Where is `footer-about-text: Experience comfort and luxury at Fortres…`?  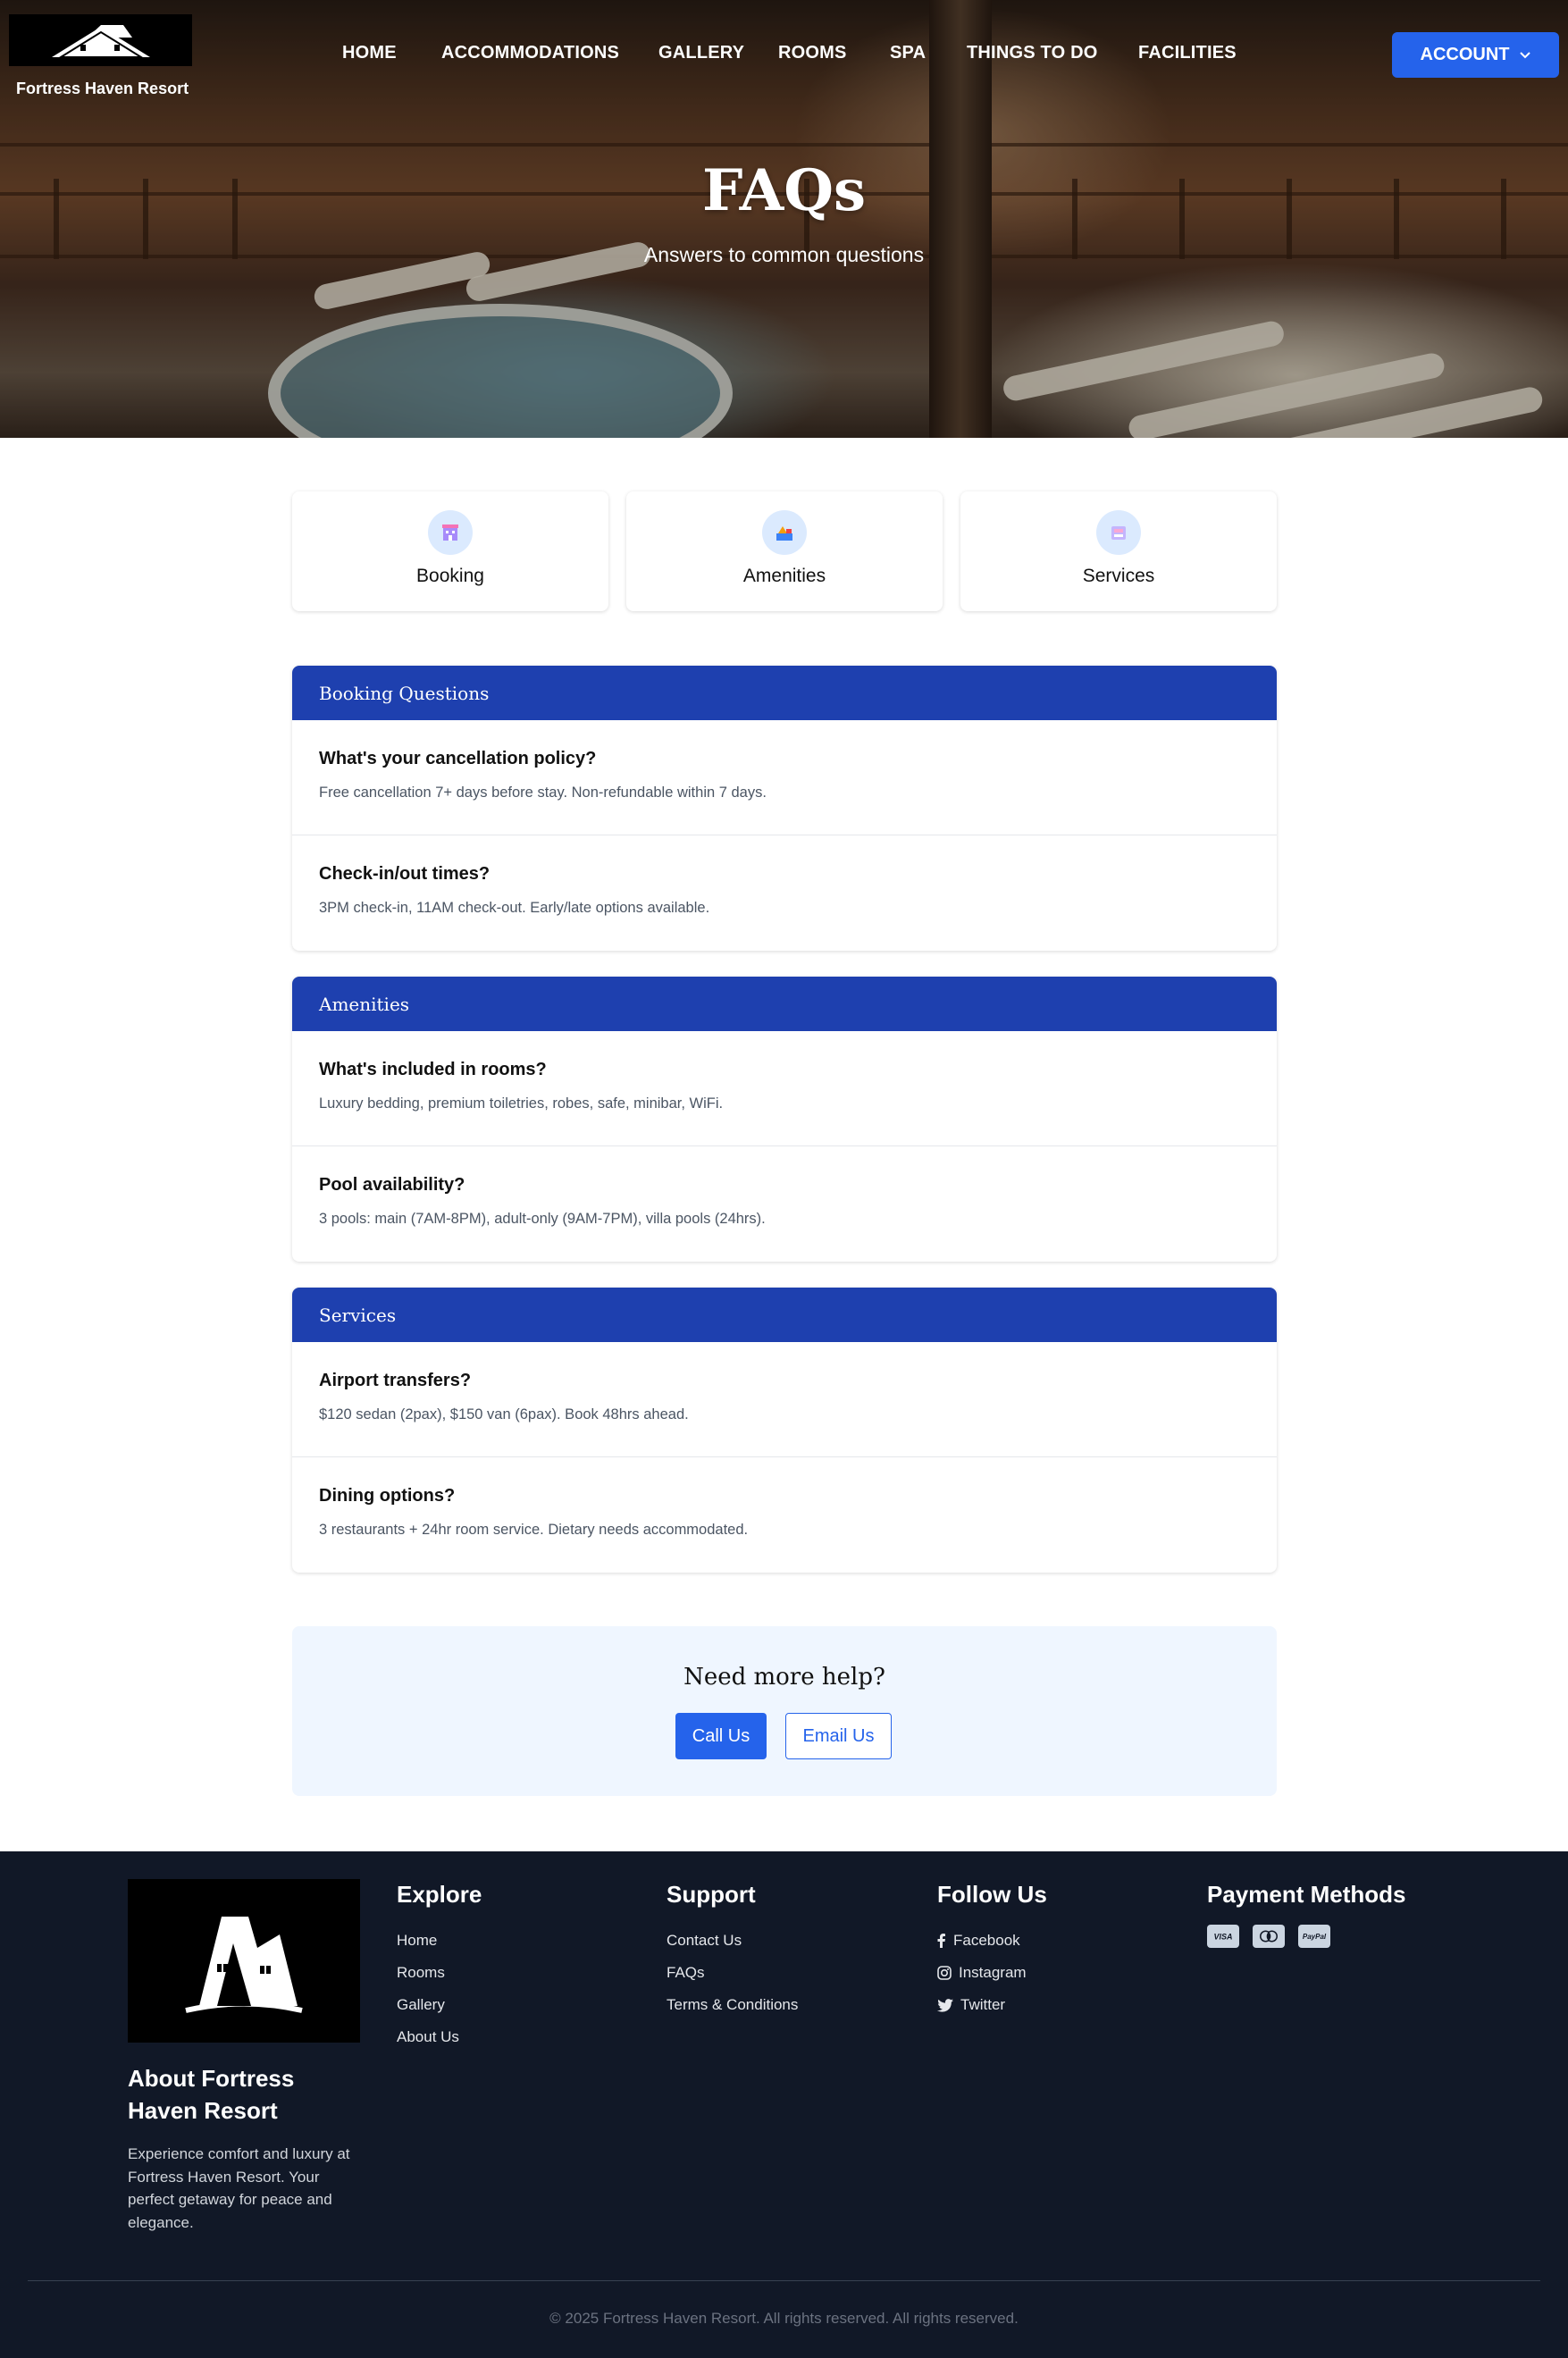 footer-about-text: Experience comfort and luxury at Fortres… is located at coordinates (239, 2188).